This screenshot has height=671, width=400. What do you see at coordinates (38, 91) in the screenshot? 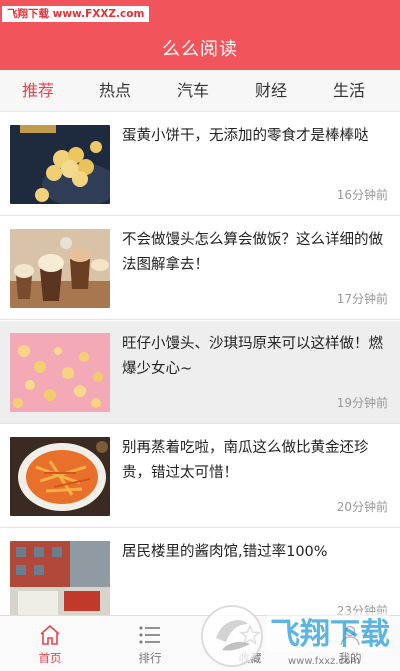
I see `tab-recommended: 推荐` at bounding box center [38, 91].